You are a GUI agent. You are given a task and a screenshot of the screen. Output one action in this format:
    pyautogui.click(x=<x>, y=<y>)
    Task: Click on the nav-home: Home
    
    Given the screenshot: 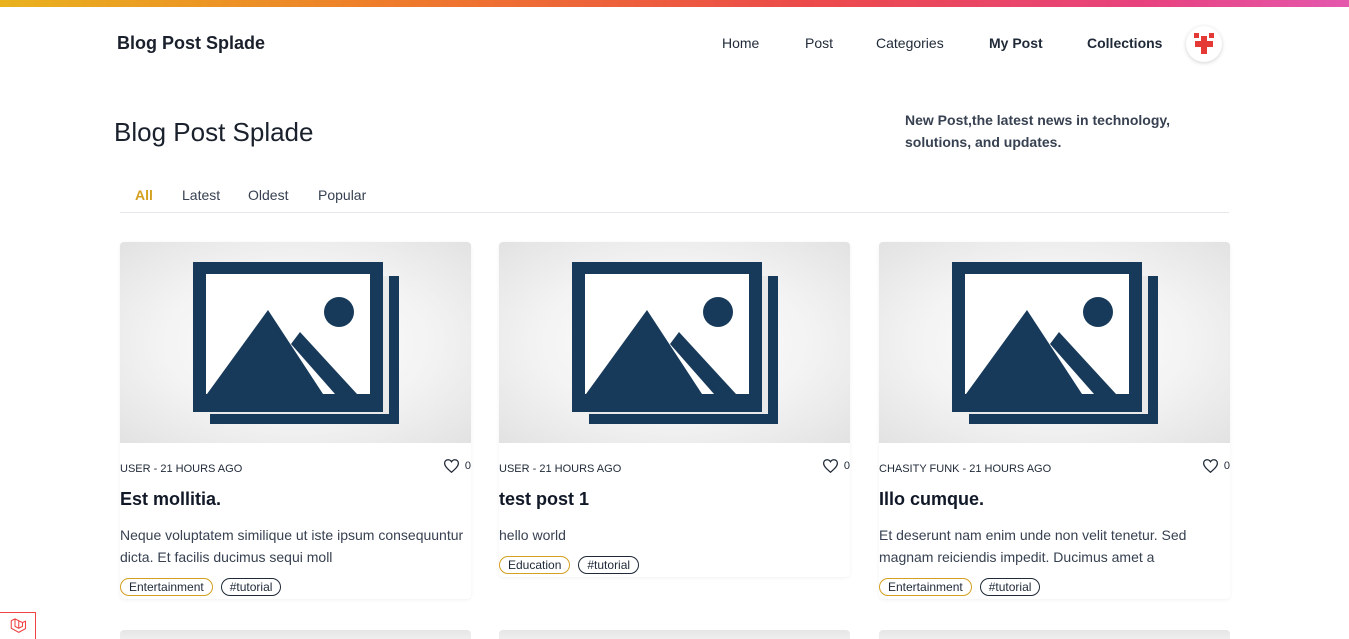 What is the action you would take?
    pyautogui.click(x=740, y=43)
    